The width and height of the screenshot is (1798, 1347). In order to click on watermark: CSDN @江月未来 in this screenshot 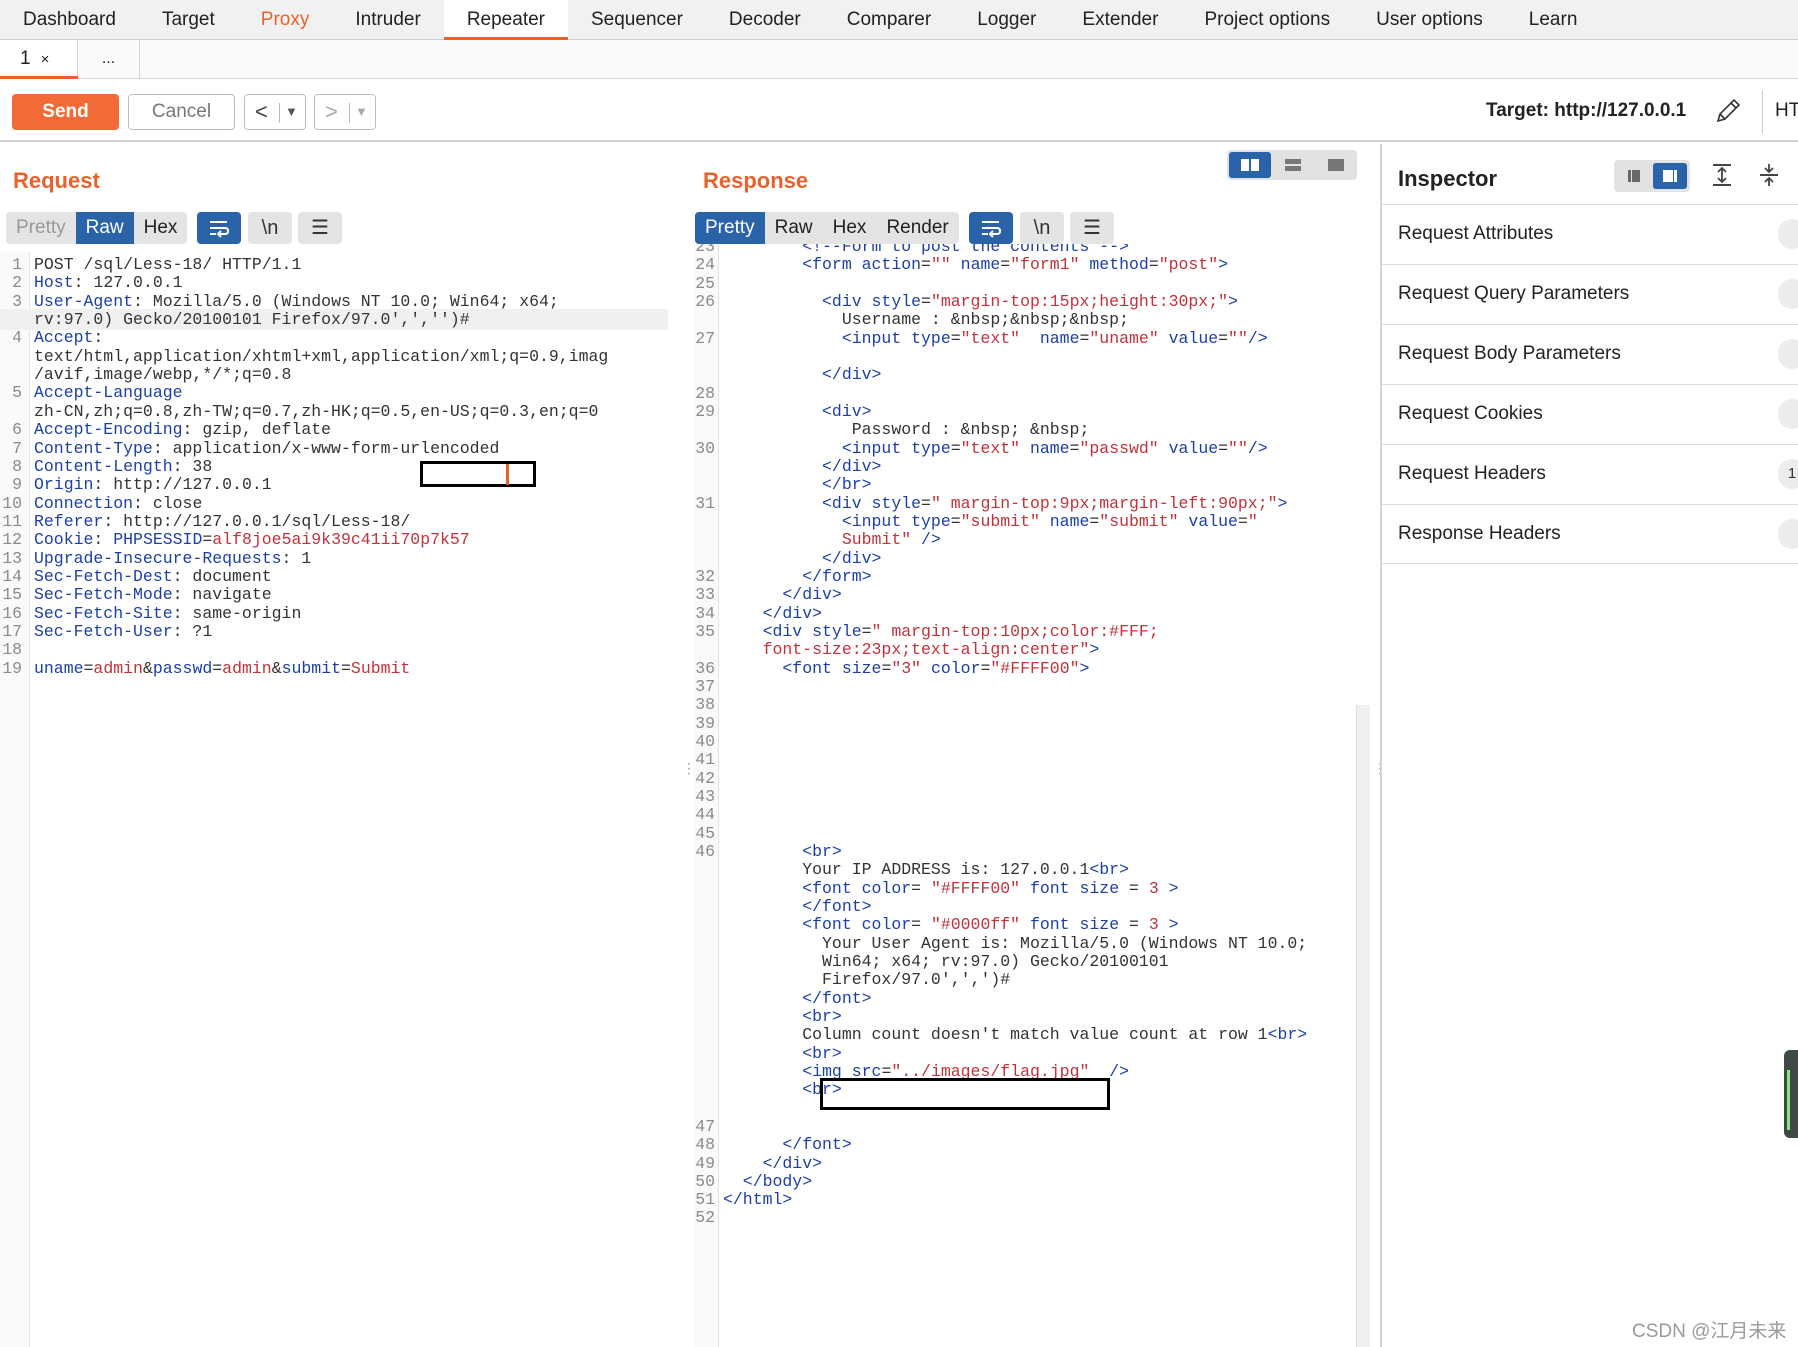, I will do `click(1709, 1331)`.